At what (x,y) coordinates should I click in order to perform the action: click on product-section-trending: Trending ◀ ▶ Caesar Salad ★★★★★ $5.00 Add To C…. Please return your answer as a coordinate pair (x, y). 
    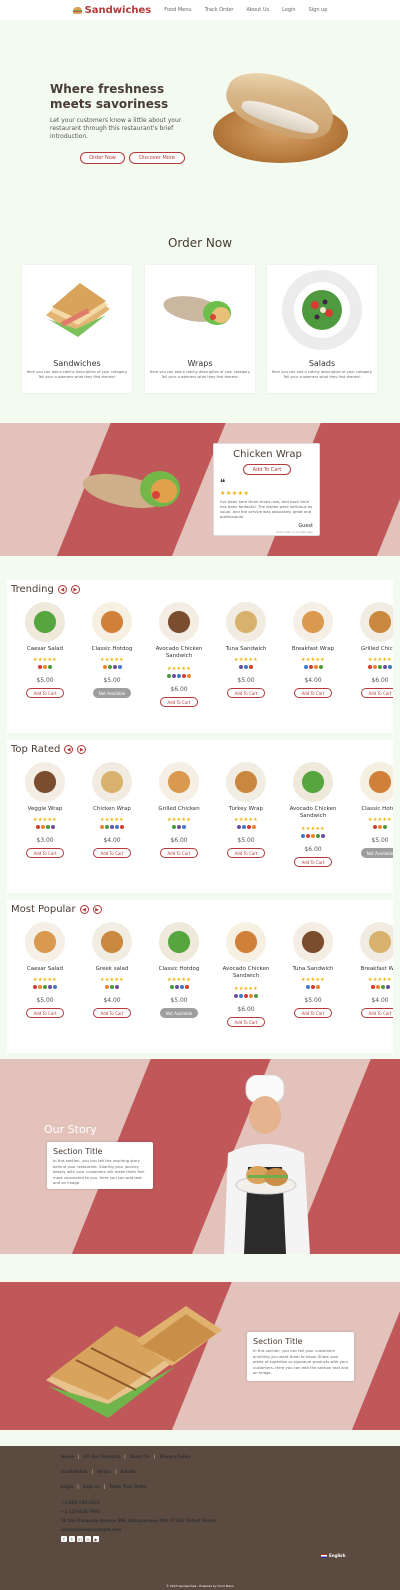
    Looking at the image, I should click on (200, 656).